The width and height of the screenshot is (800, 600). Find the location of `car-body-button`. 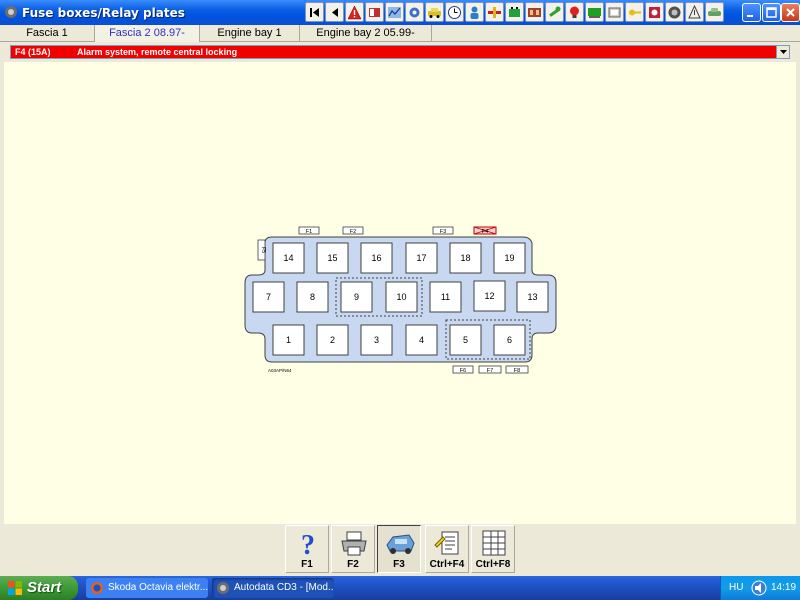

car-body-button is located at coordinates (714, 12).